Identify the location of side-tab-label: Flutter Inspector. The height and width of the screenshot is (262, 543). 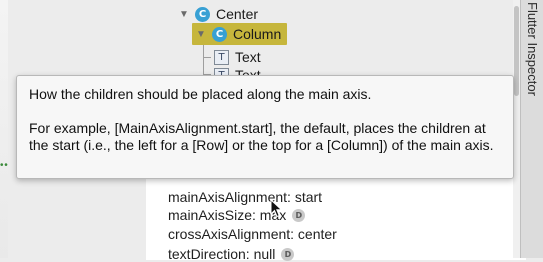
(532, 49).